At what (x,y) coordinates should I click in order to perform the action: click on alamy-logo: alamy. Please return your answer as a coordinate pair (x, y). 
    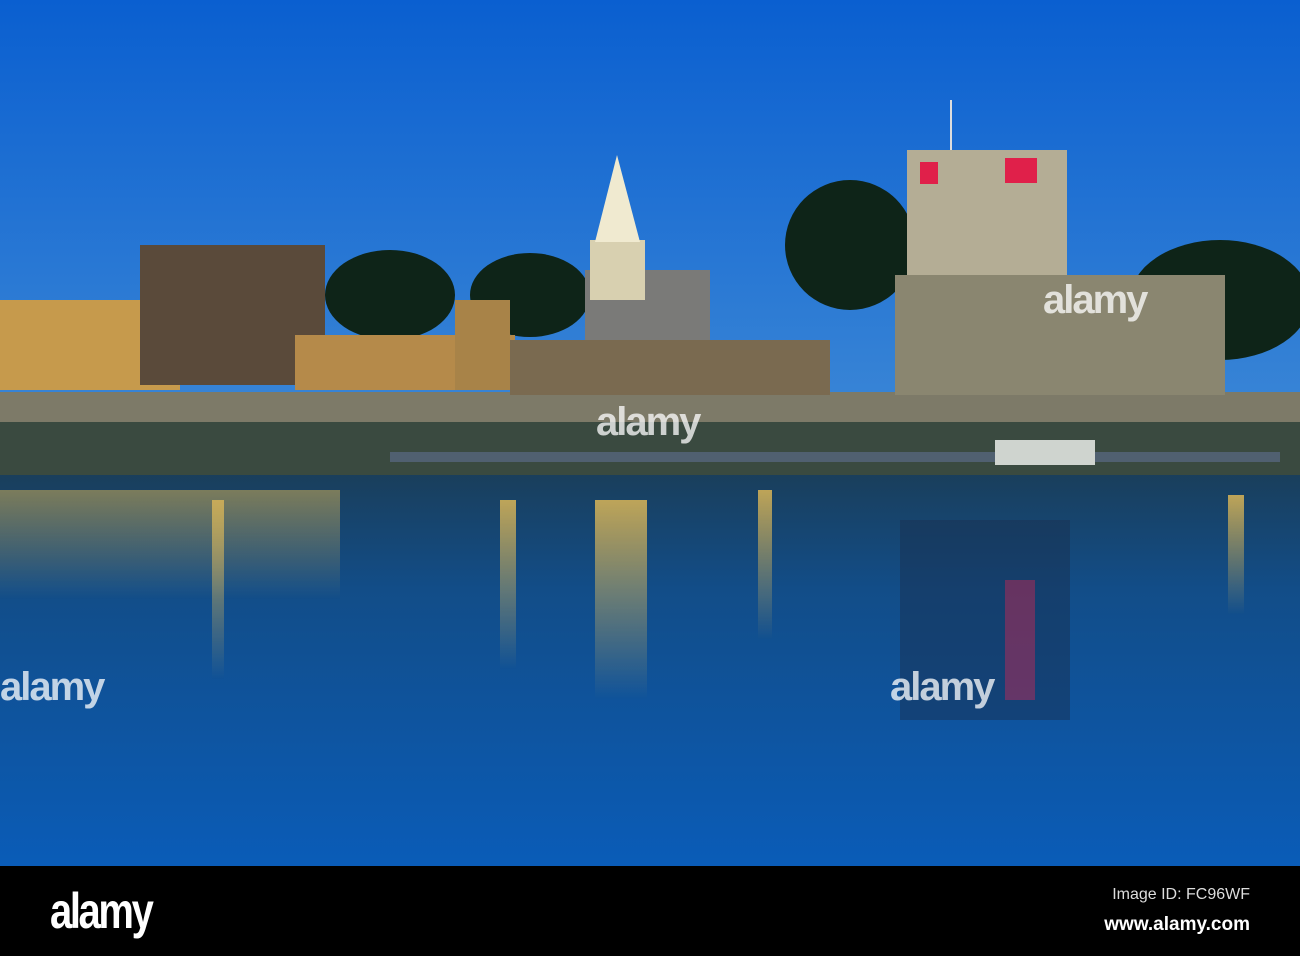
    Looking at the image, I should click on (102, 911).